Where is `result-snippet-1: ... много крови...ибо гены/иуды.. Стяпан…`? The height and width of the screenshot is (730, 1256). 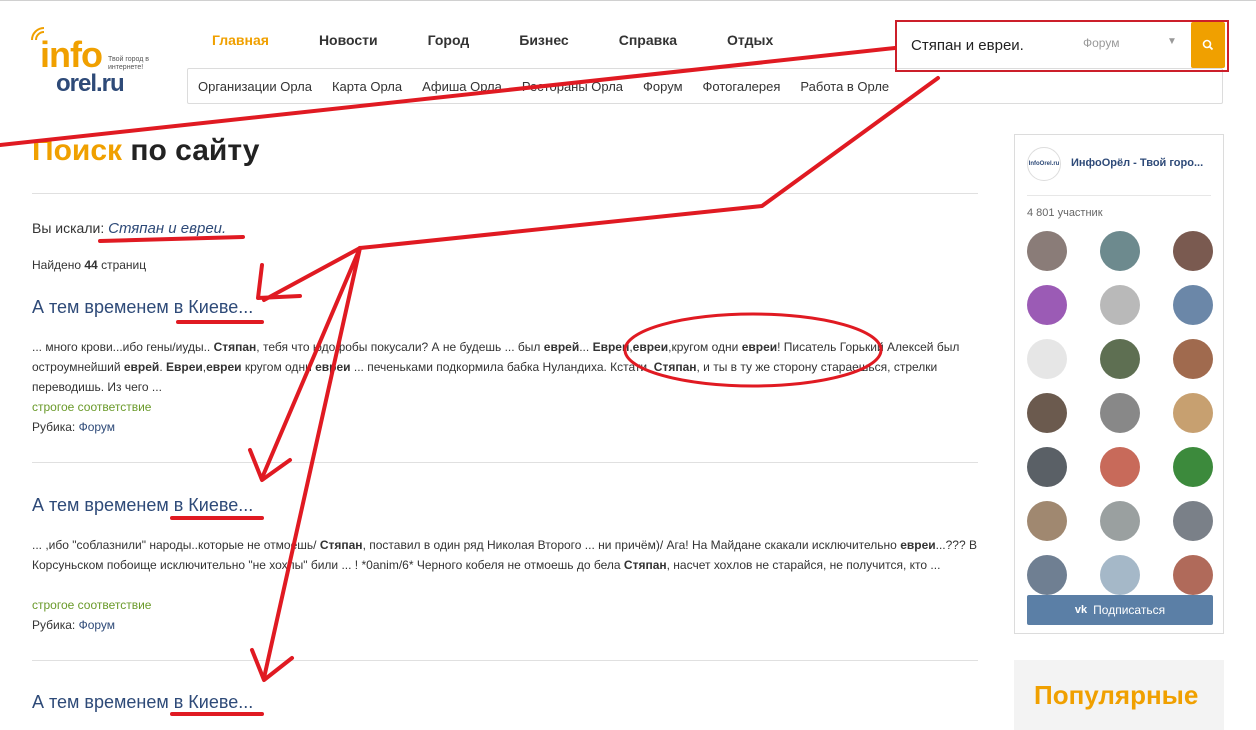 result-snippet-1: ... много крови...ибо гены/иуды.. Стяпан… is located at coordinates (496, 367).